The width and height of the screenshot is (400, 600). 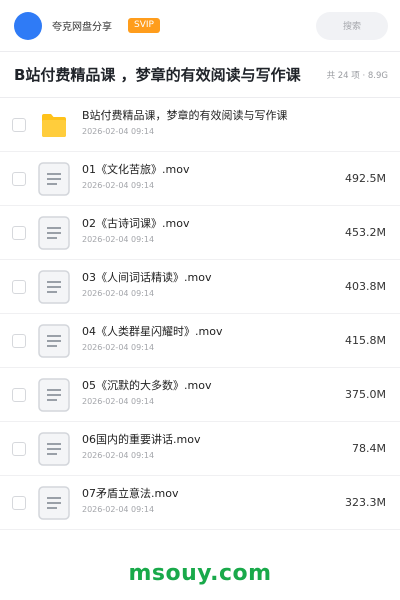 I want to click on list-item-file: 05《沉默的大多数》.mov 2026-02-04 09:14 375.0M, so click(x=200, y=395).